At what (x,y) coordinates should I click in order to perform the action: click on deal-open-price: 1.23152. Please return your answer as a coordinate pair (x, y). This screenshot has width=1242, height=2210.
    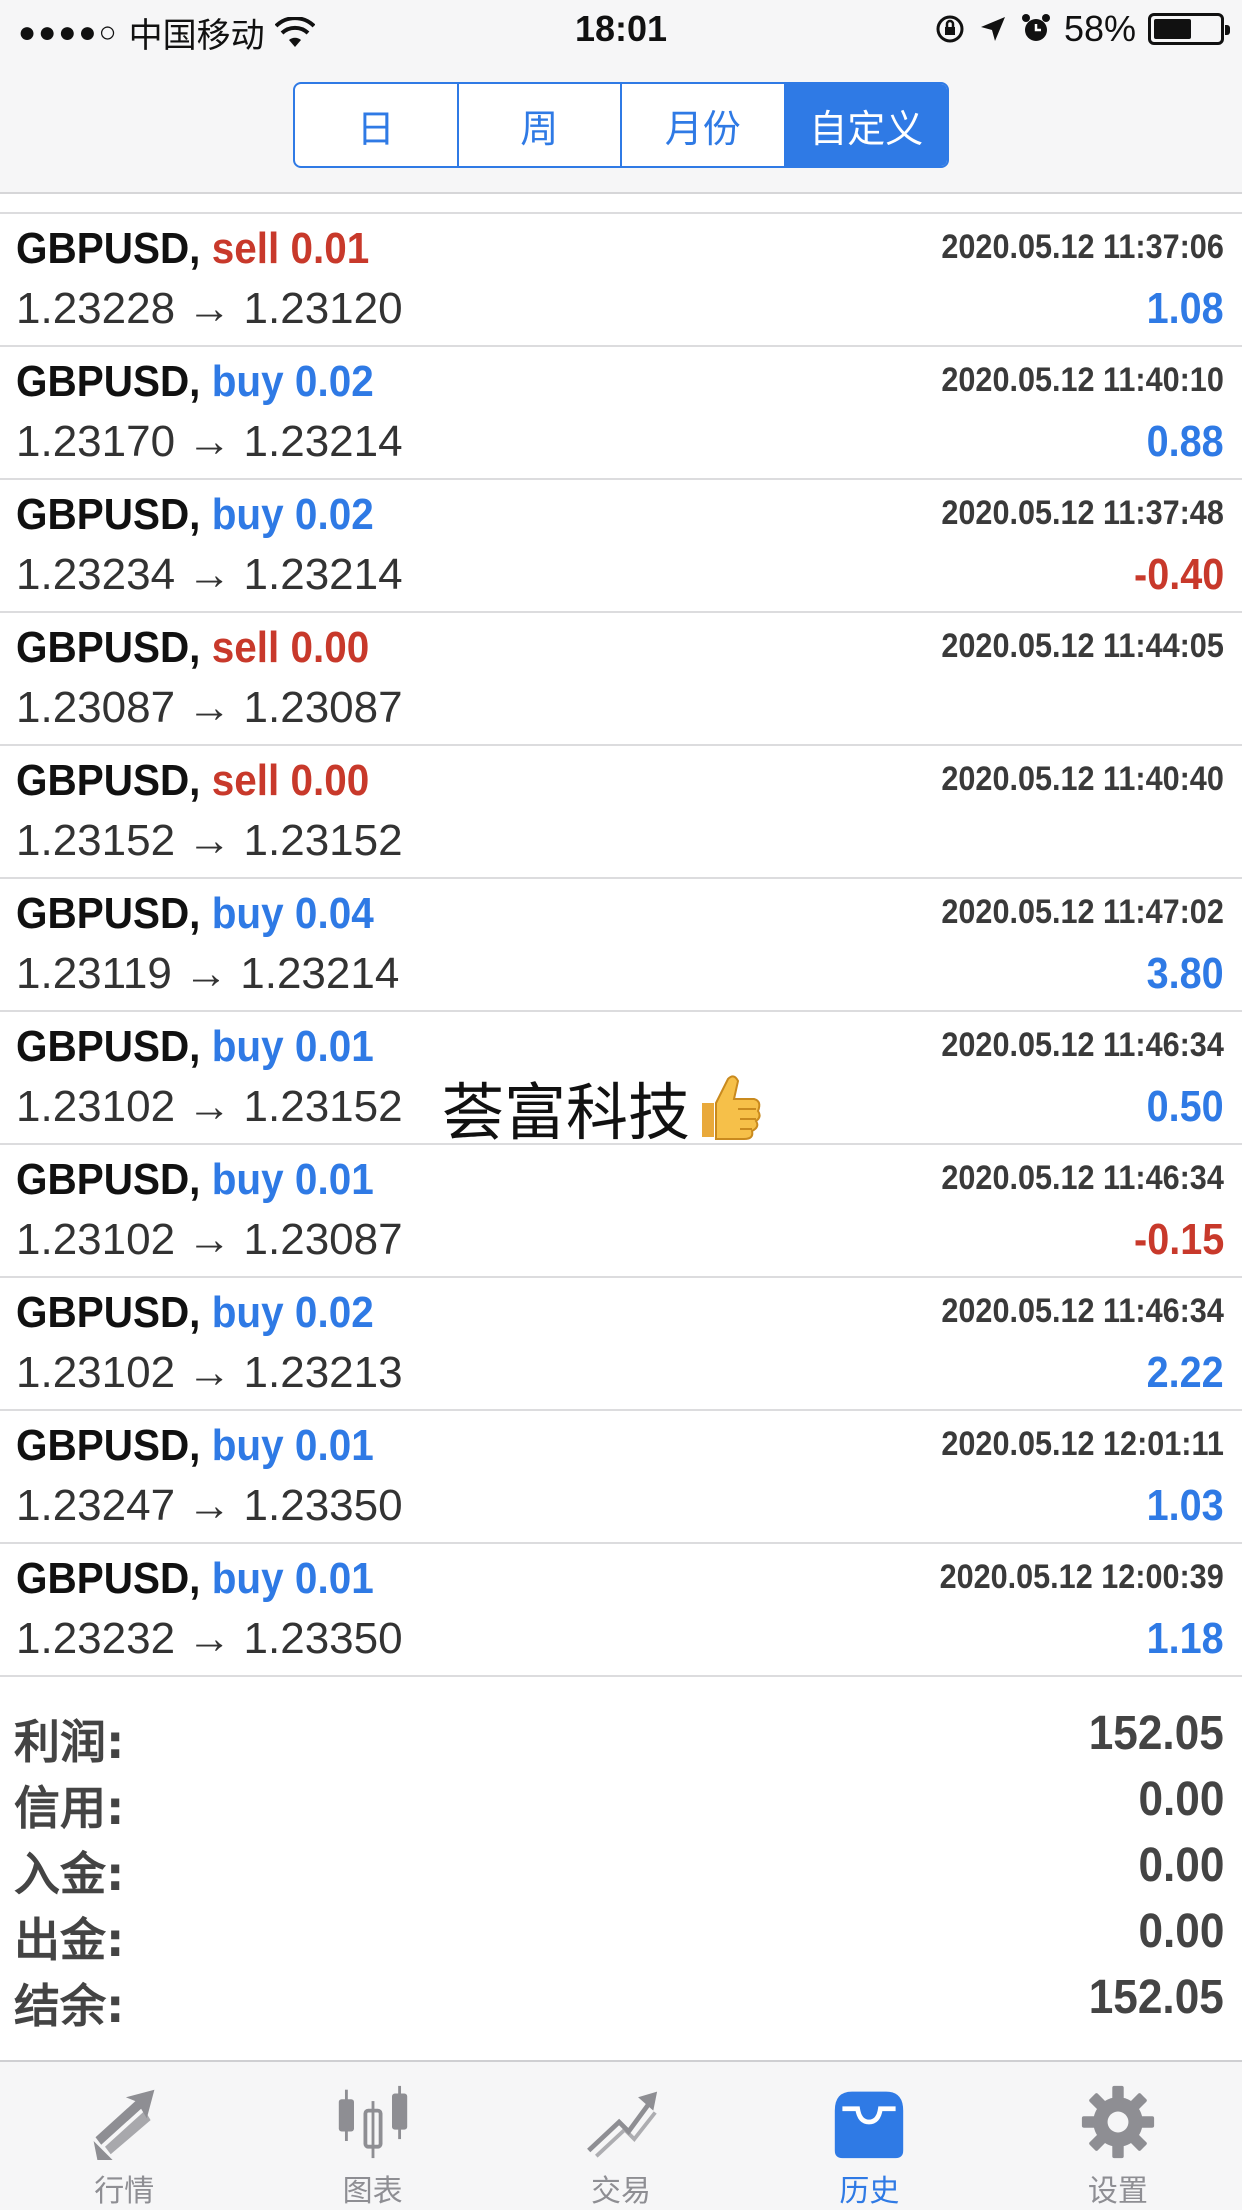
    Looking at the image, I should click on (96, 840).